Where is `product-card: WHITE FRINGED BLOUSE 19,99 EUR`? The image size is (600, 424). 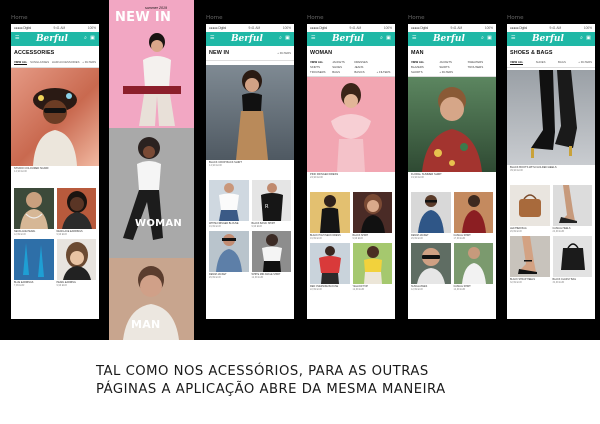 product-card: WHITE FRINGED BLOUSE 19,99 EUR is located at coordinates (229, 203).